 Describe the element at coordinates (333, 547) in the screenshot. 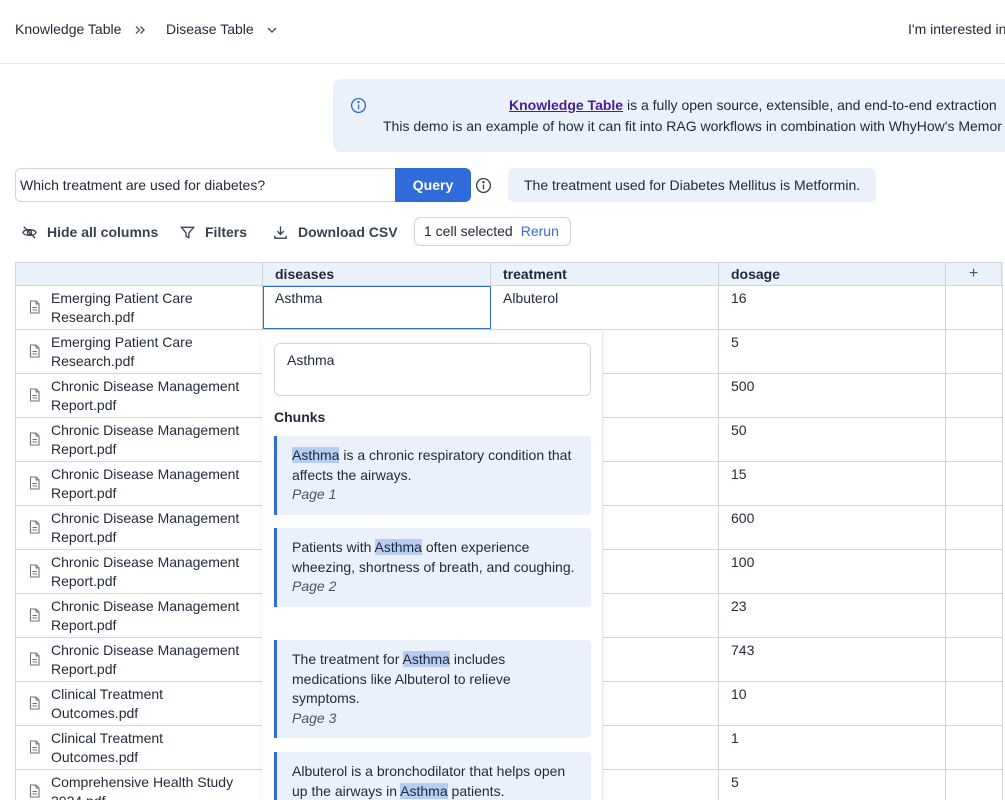

I see `chunk-text-before: Patients with` at that location.